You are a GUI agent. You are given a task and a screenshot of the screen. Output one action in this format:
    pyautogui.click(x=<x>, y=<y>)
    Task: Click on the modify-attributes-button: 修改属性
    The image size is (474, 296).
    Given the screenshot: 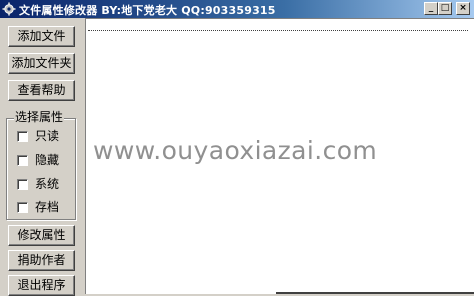 What is the action you would take?
    pyautogui.click(x=41, y=235)
    